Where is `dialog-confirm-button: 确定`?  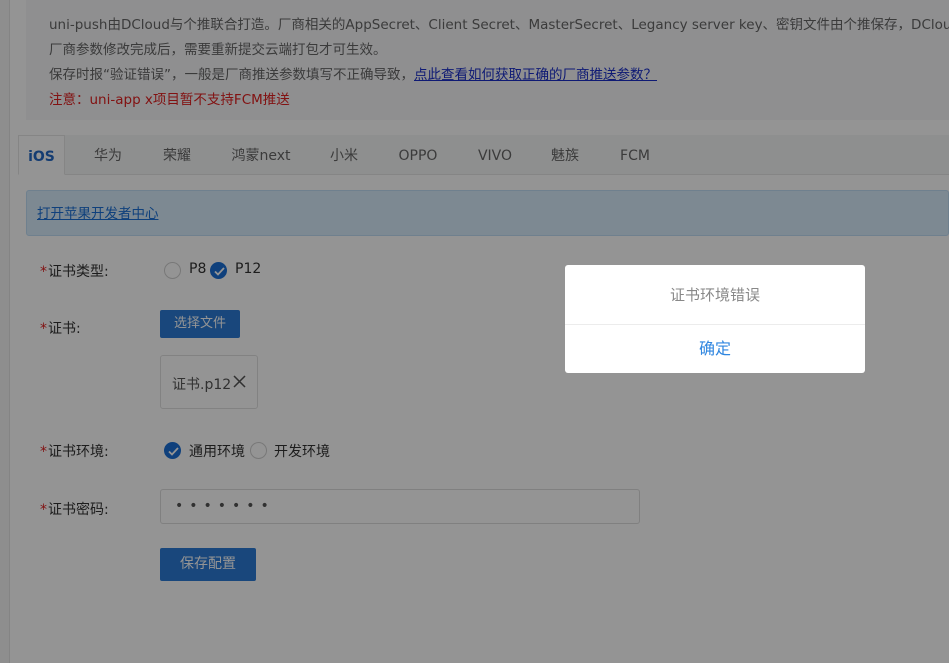
dialog-confirm-button: 确定 is located at coordinates (715, 349).